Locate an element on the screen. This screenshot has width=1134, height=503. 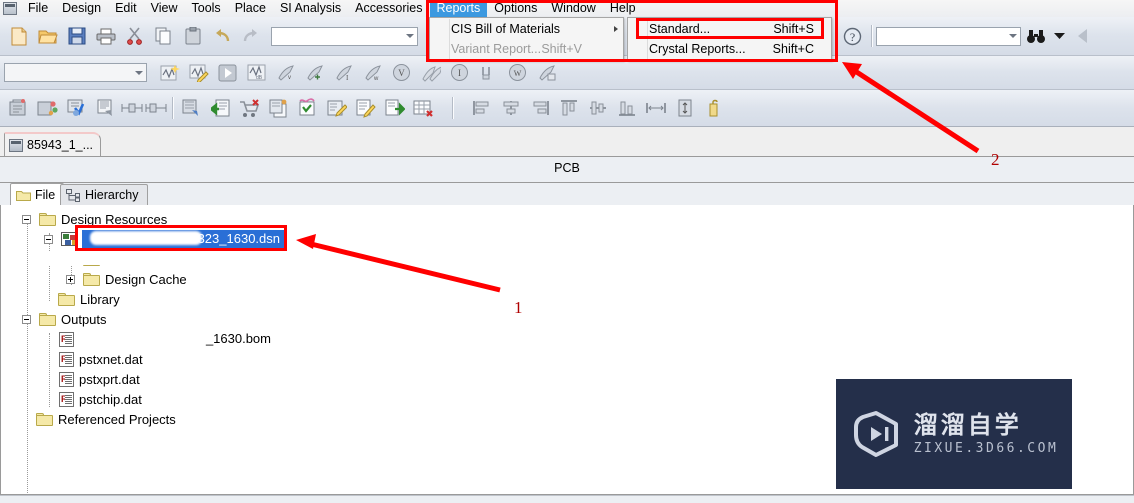
copy-icon is located at coordinates (163, 36).